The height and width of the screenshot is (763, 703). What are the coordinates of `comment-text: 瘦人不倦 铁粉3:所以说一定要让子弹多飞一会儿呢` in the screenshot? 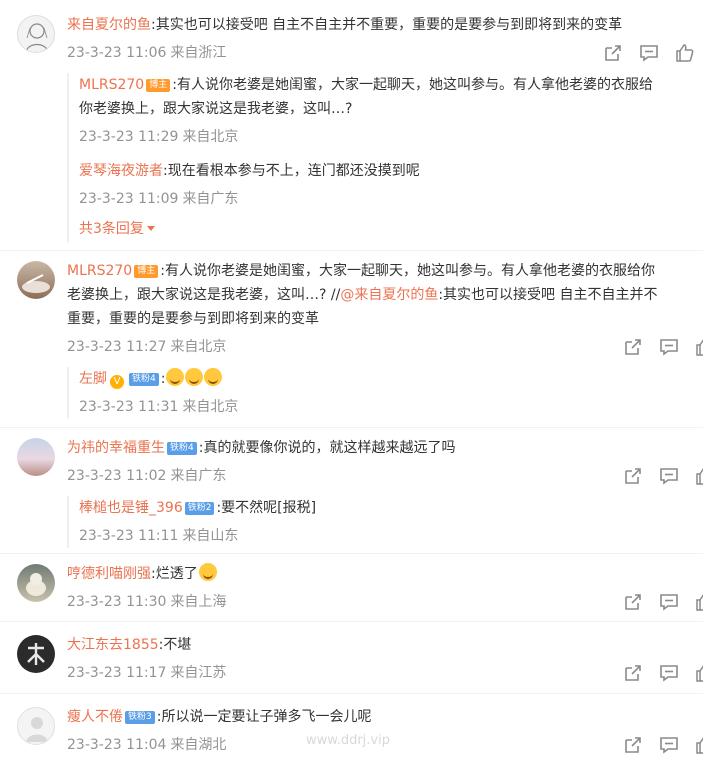 It's located at (219, 717).